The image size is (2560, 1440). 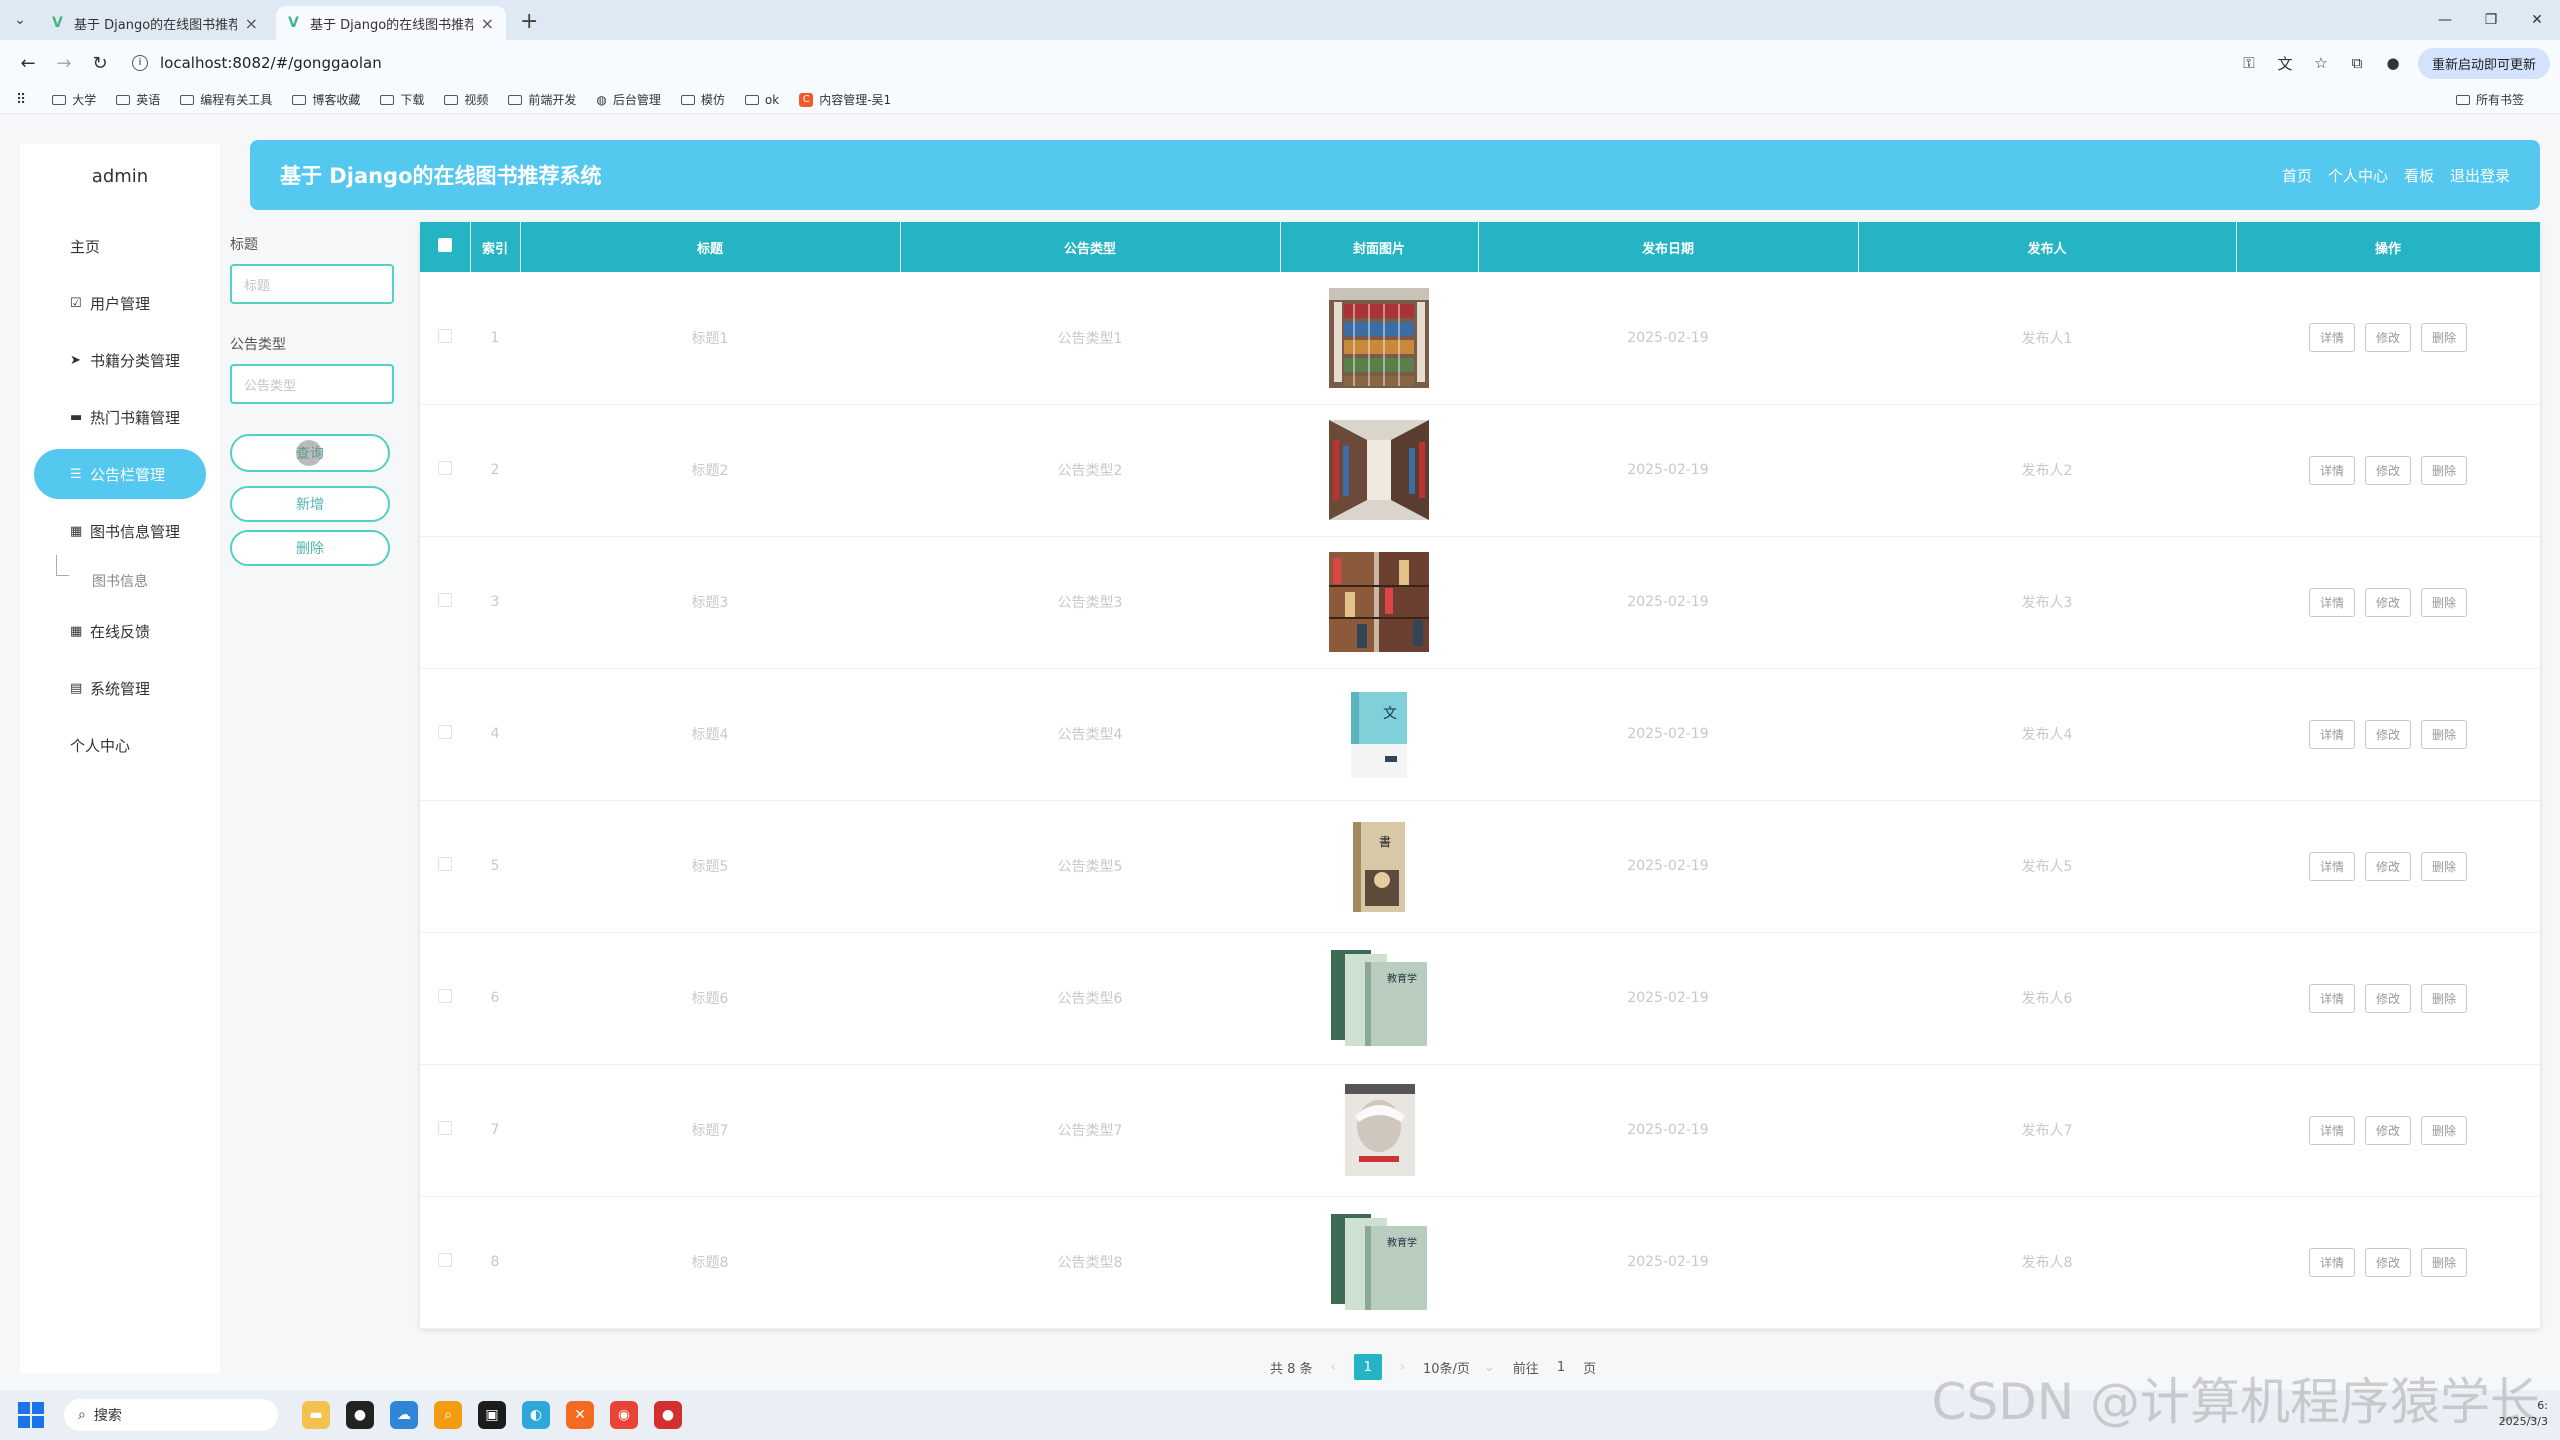 What do you see at coordinates (120, 303) in the screenshot?
I see `sidebar-item-users: ☑ 用户管理` at bounding box center [120, 303].